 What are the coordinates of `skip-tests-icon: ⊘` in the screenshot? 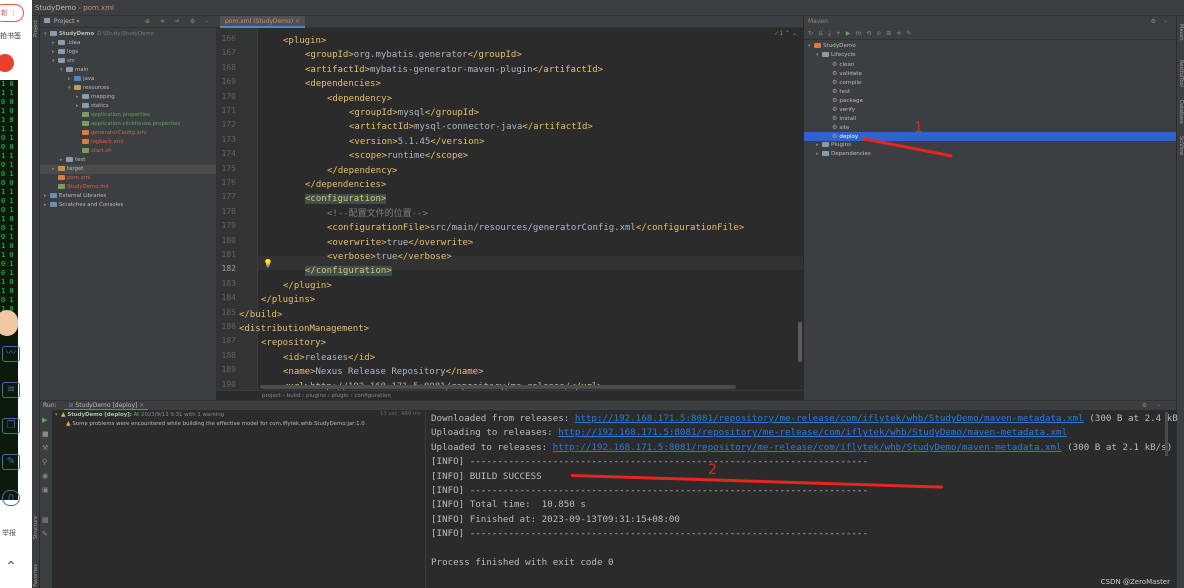 It's located at (881, 33).